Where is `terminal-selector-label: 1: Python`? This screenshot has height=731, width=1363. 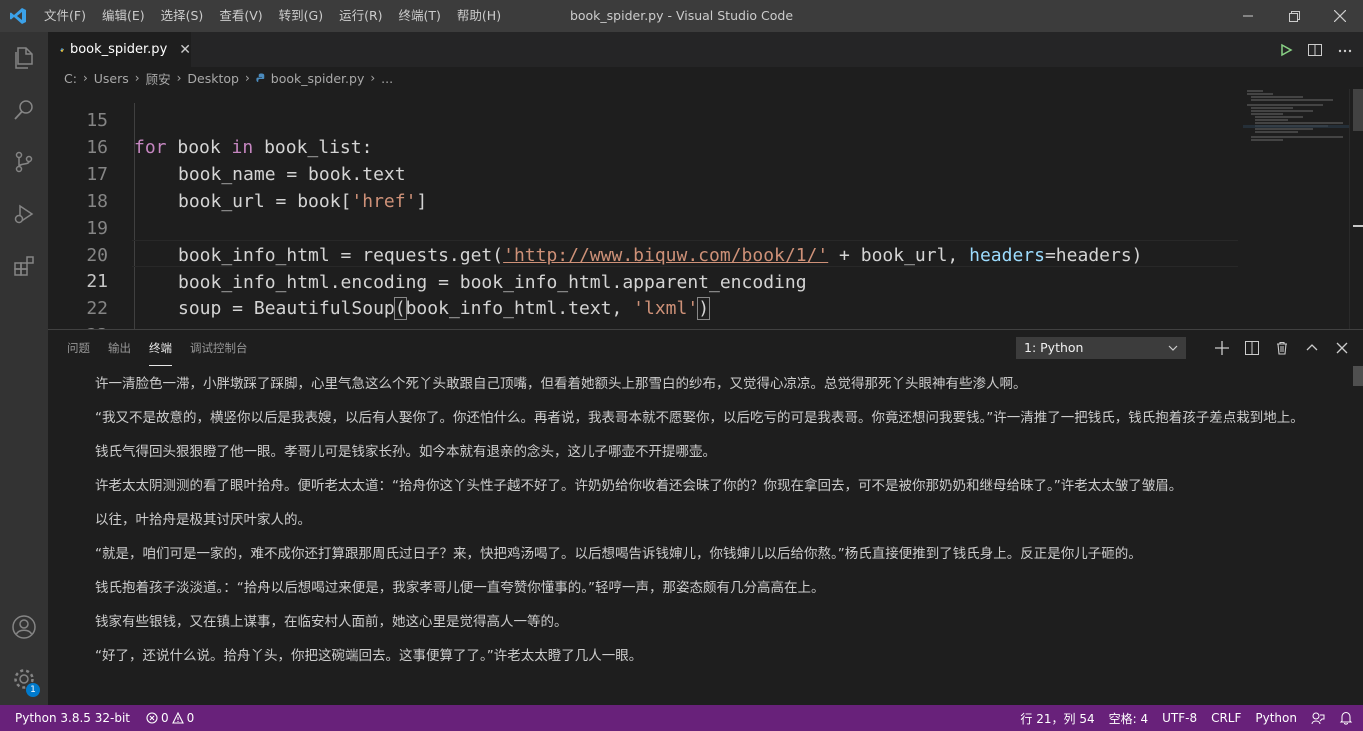
terminal-selector-label: 1: Python is located at coordinates (1054, 347).